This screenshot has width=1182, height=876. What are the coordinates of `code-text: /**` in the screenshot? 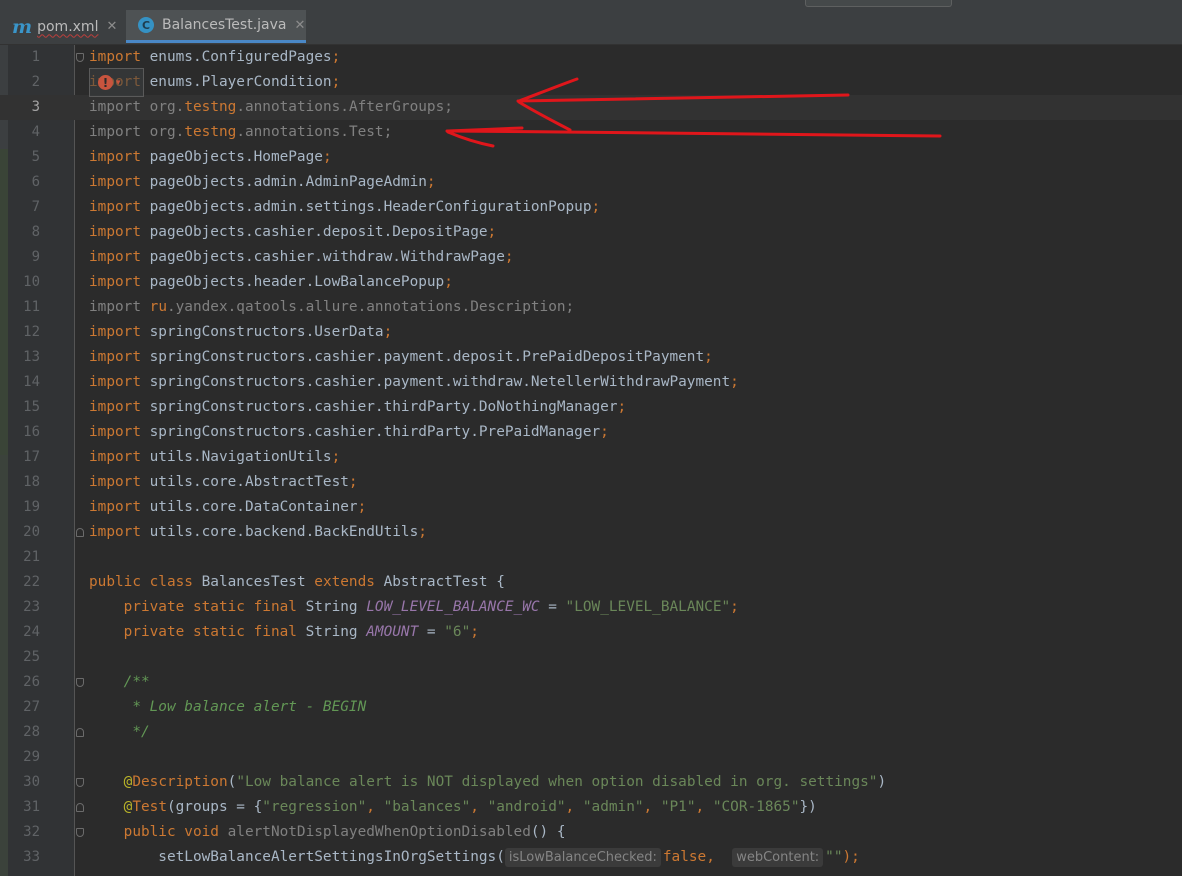 It's located at (119, 682).